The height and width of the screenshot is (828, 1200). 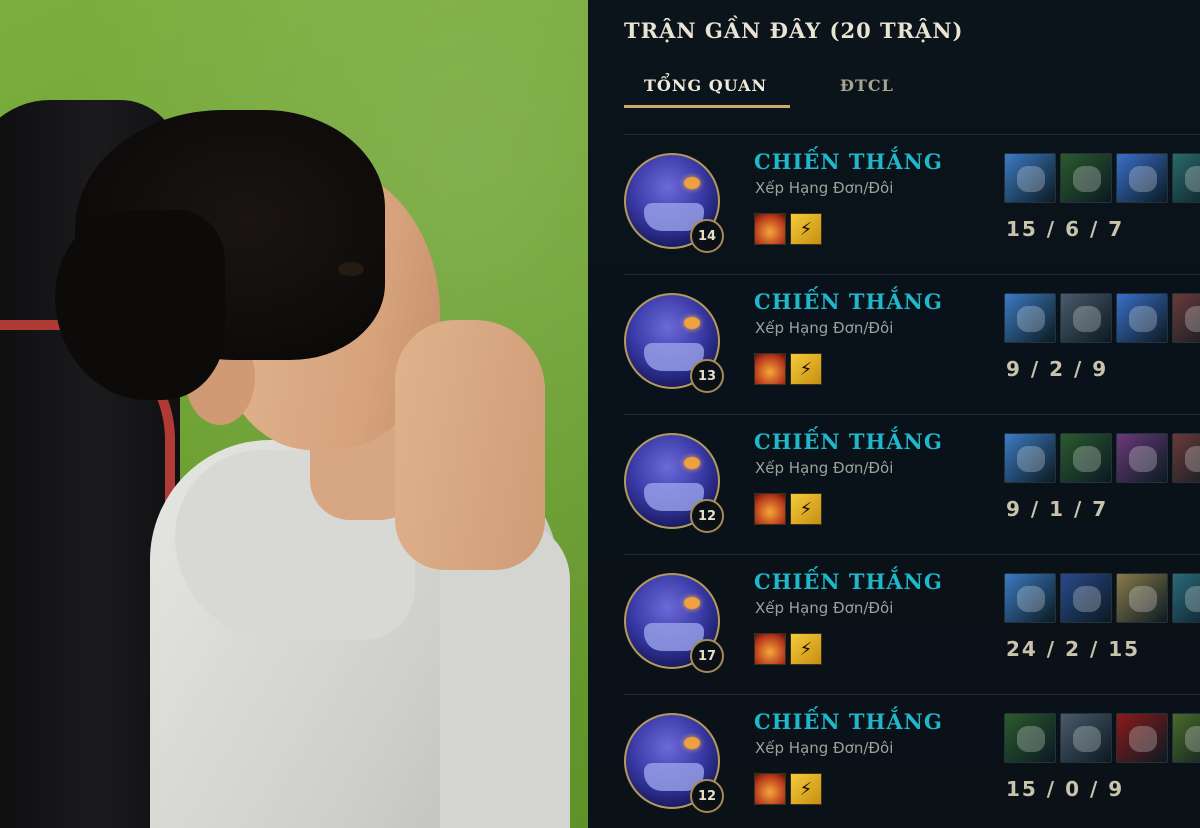 I want to click on kda-score: 9 / 2 / 9, so click(x=1057, y=369).